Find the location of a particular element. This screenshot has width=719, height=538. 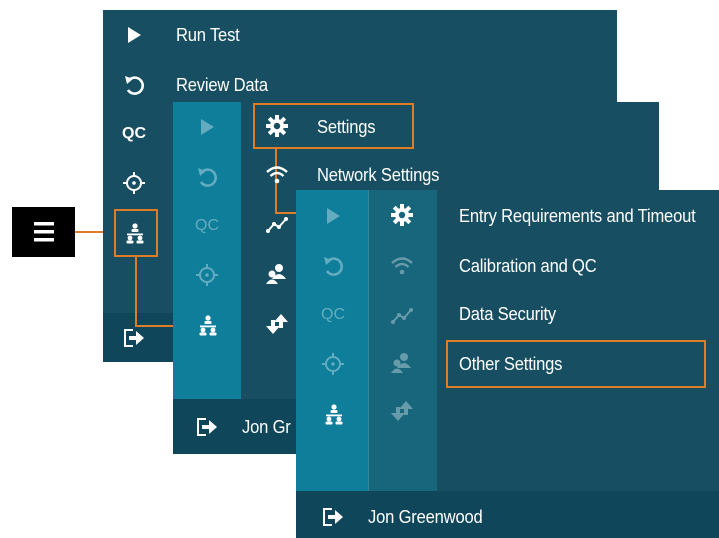

menu-item-calibration-qc: Calibration and QC is located at coordinates (528, 266).